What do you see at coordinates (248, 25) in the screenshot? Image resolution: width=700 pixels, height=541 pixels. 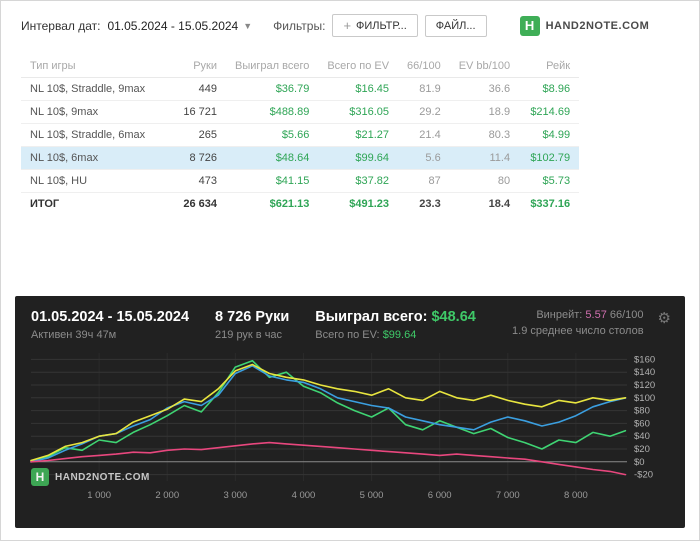 I see `chevron-down-icon: ▼` at bounding box center [248, 25].